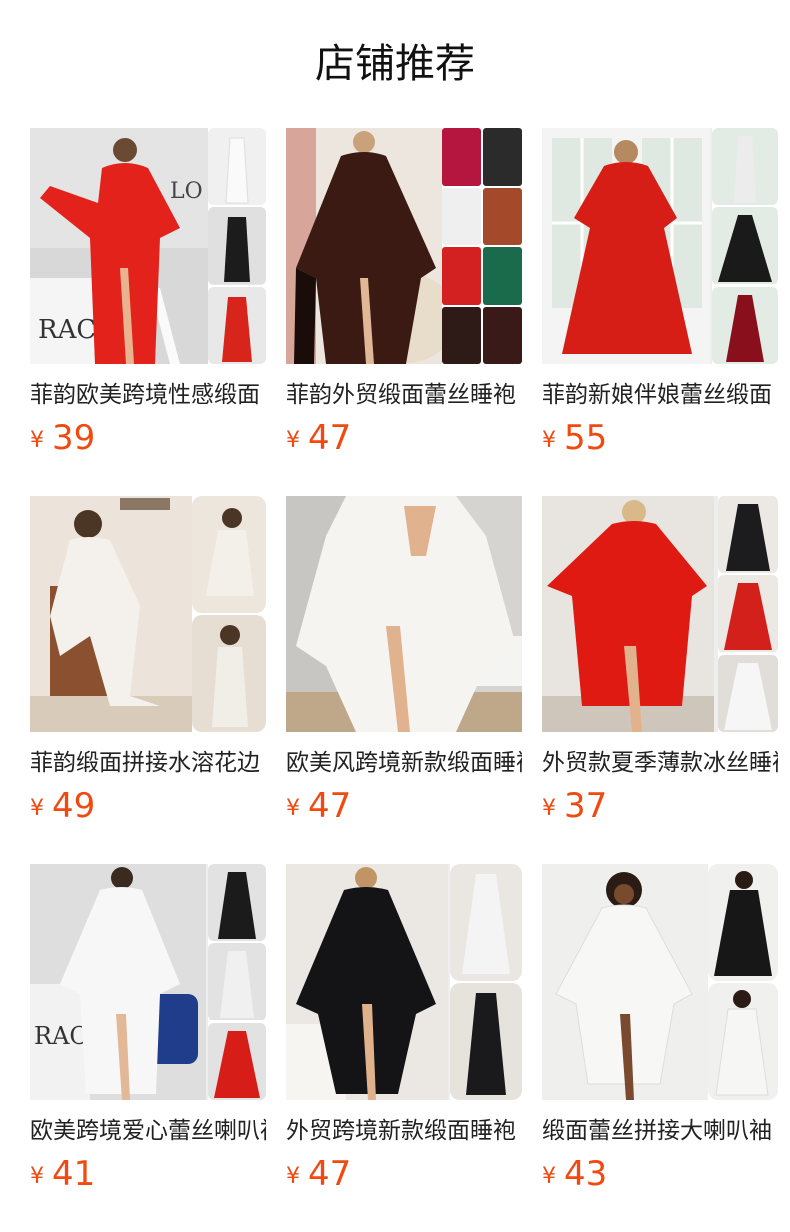  I want to click on product-image: RAC LO, so click(148, 246).